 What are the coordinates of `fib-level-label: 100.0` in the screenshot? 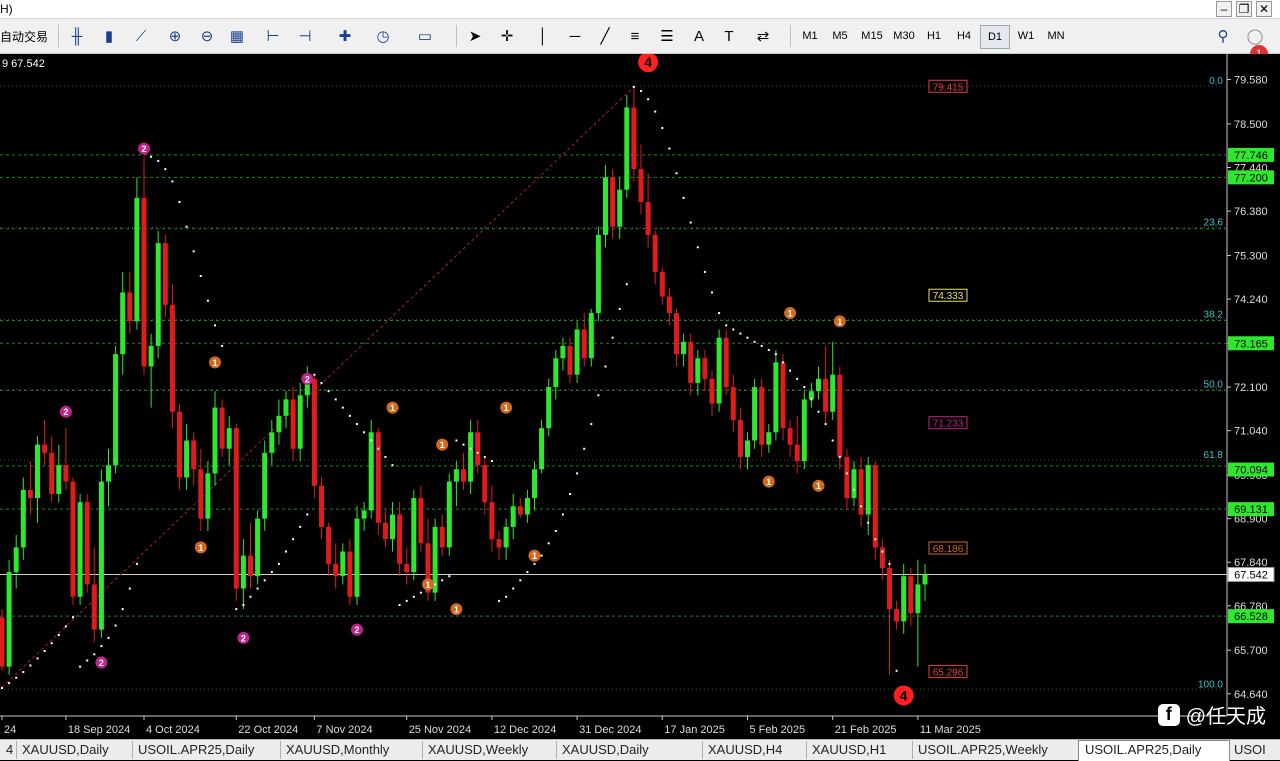 It's located at (1210, 684).